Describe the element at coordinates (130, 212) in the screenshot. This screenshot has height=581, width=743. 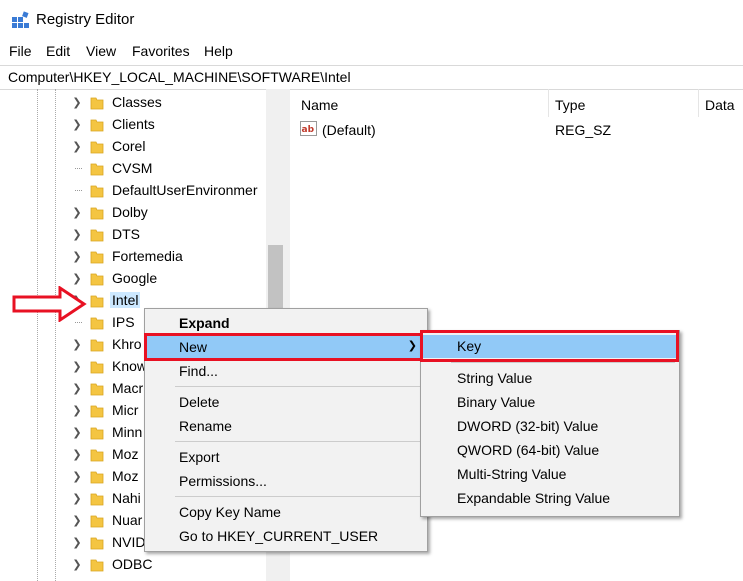
I see `tree-item-label: Dolby` at that location.